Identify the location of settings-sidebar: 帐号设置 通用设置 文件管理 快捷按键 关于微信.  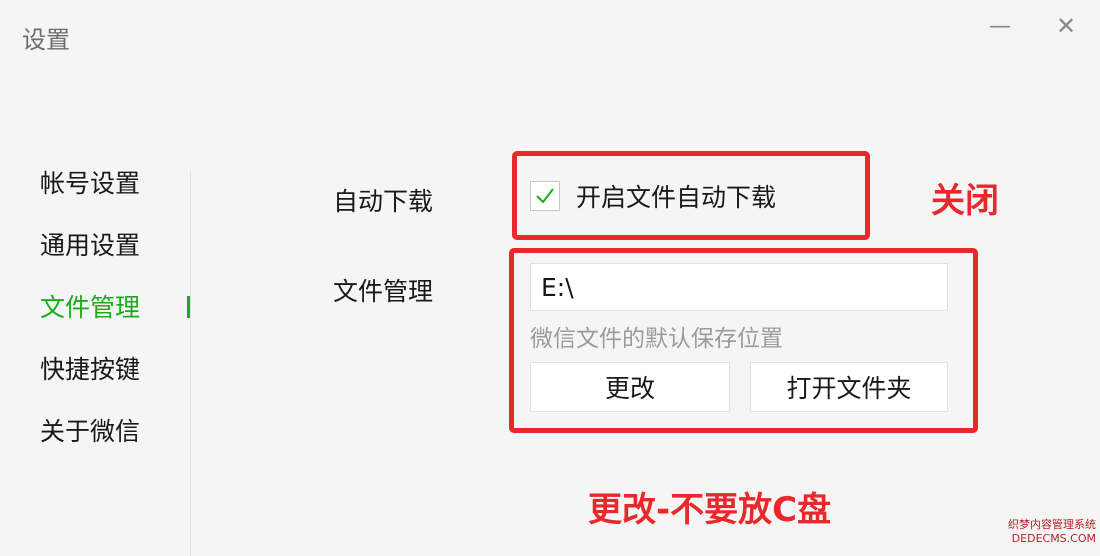
(120, 317).